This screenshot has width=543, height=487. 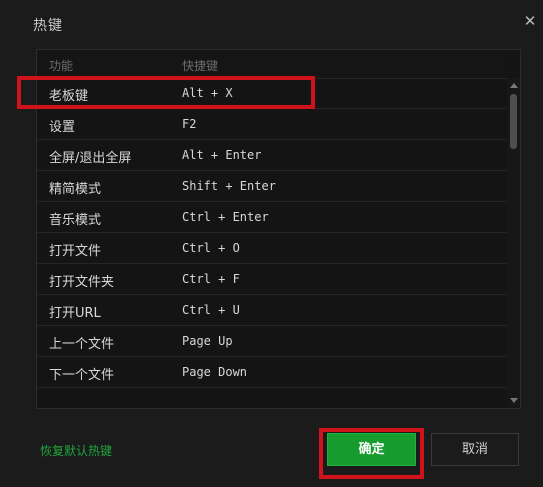 What do you see at coordinates (214, 372) in the screenshot?
I see `row-shortcut: Page Down` at bounding box center [214, 372].